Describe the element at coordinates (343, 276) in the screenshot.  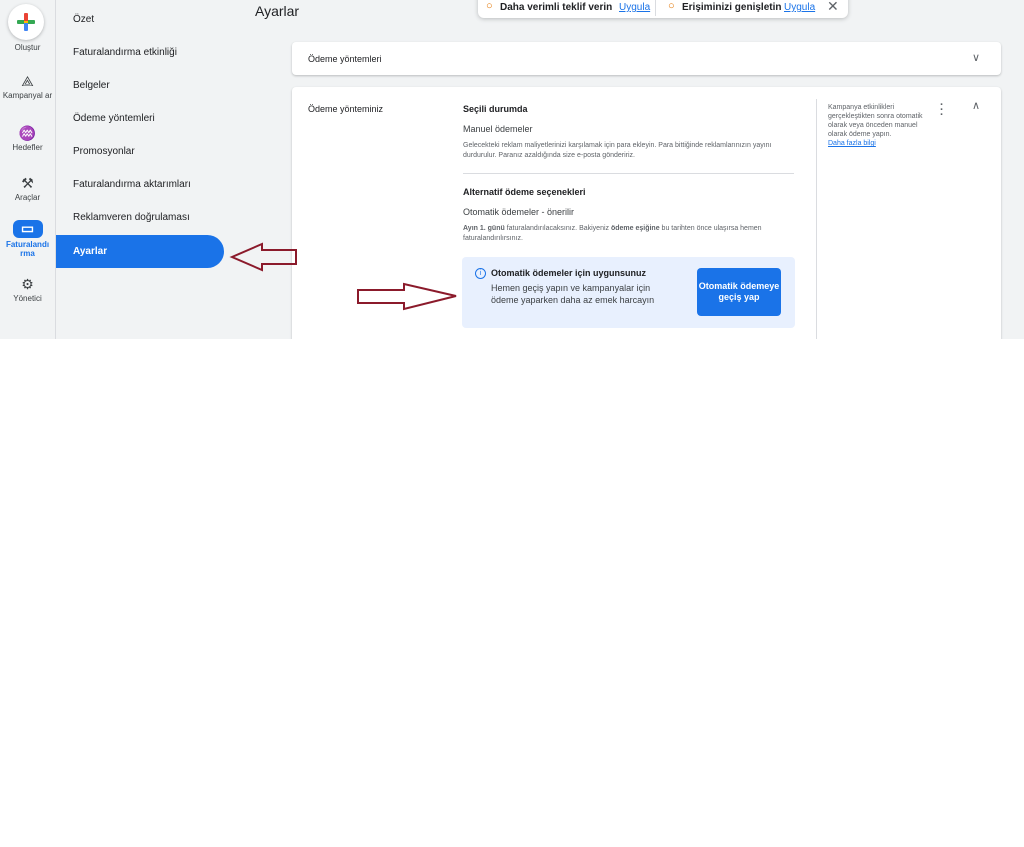
I see `annotation-arrows` at that location.